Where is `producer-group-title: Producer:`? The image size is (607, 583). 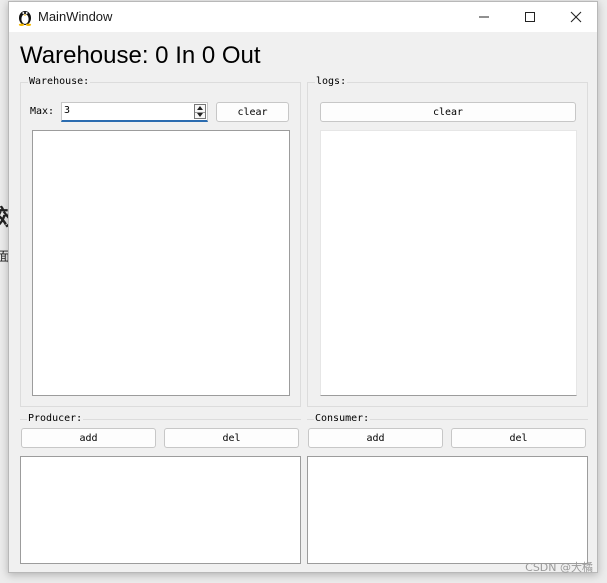 producer-group-title: Producer: is located at coordinates (55, 418).